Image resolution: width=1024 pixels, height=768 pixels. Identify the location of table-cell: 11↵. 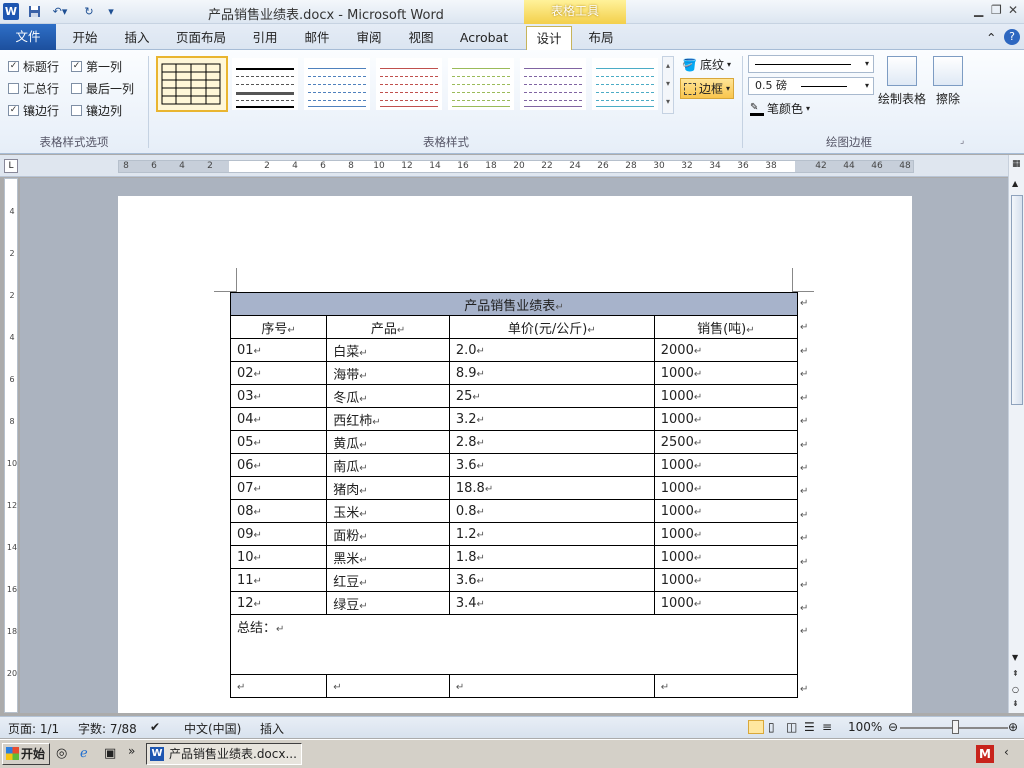
(278, 580).